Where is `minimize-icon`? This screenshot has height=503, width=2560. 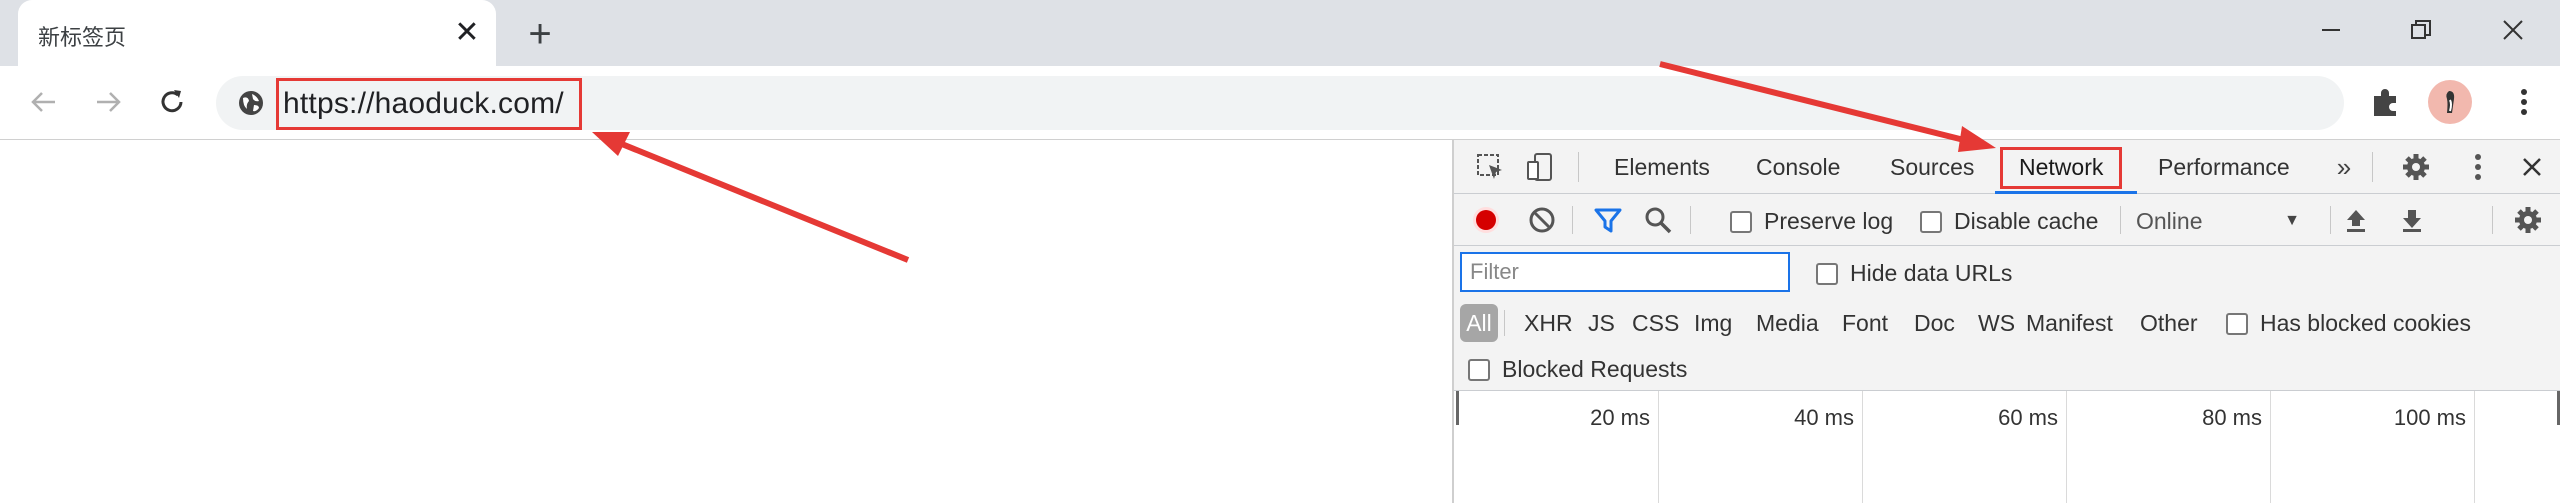 minimize-icon is located at coordinates (2331, 30).